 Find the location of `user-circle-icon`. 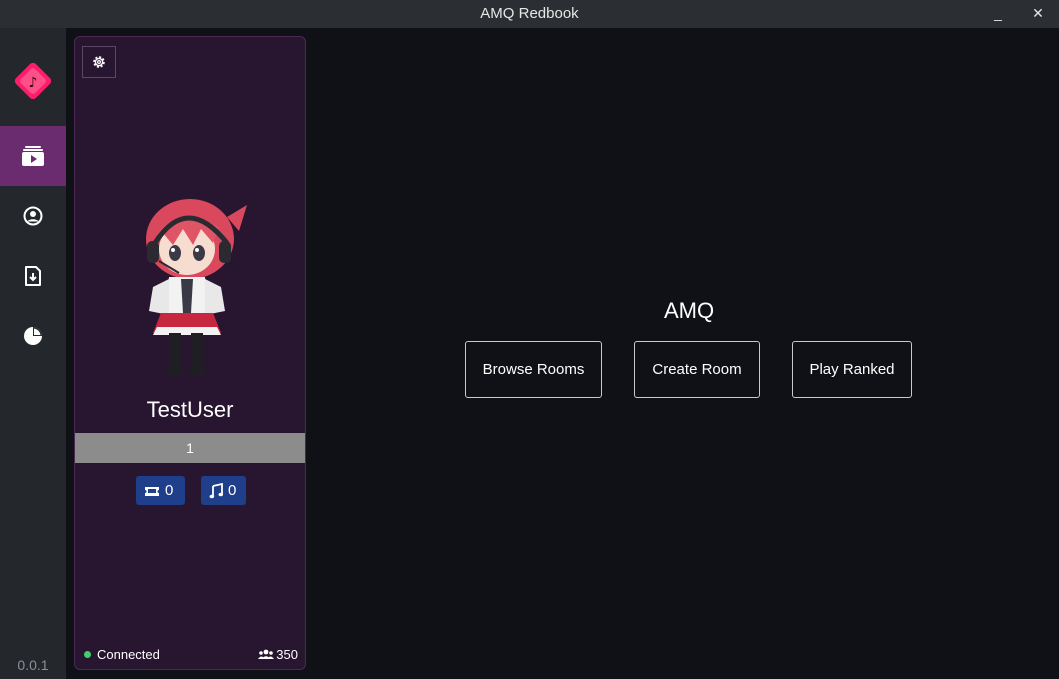

user-circle-icon is located at coordinates (33, 216).